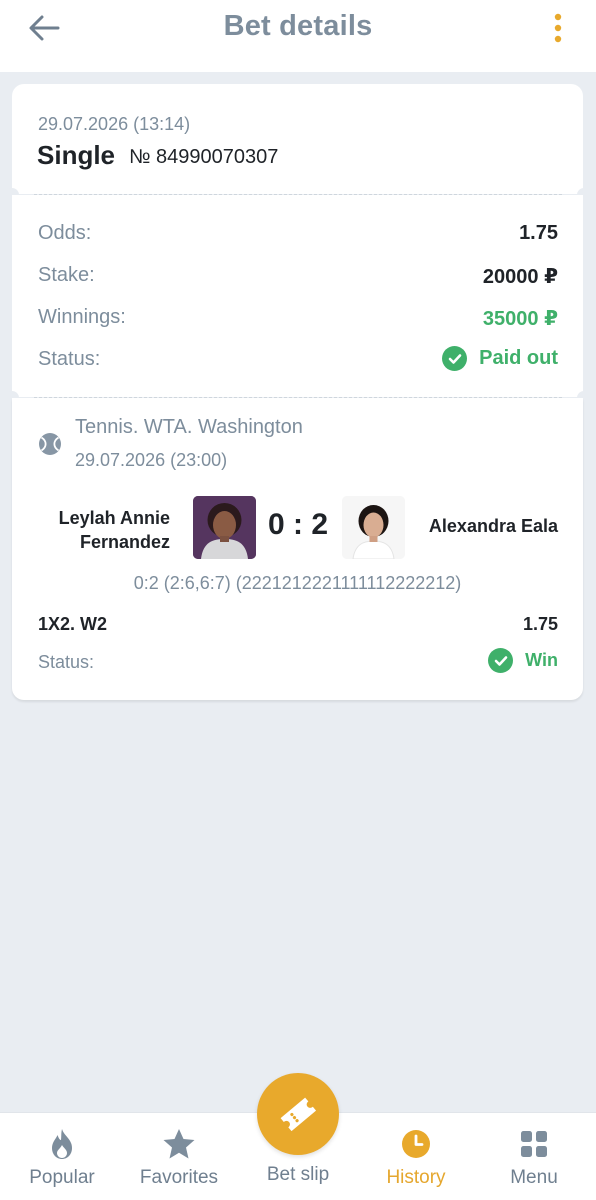 This screenshot has width=596, height=1200. I want to click on event-status-badge: Win, so click(523, 660).